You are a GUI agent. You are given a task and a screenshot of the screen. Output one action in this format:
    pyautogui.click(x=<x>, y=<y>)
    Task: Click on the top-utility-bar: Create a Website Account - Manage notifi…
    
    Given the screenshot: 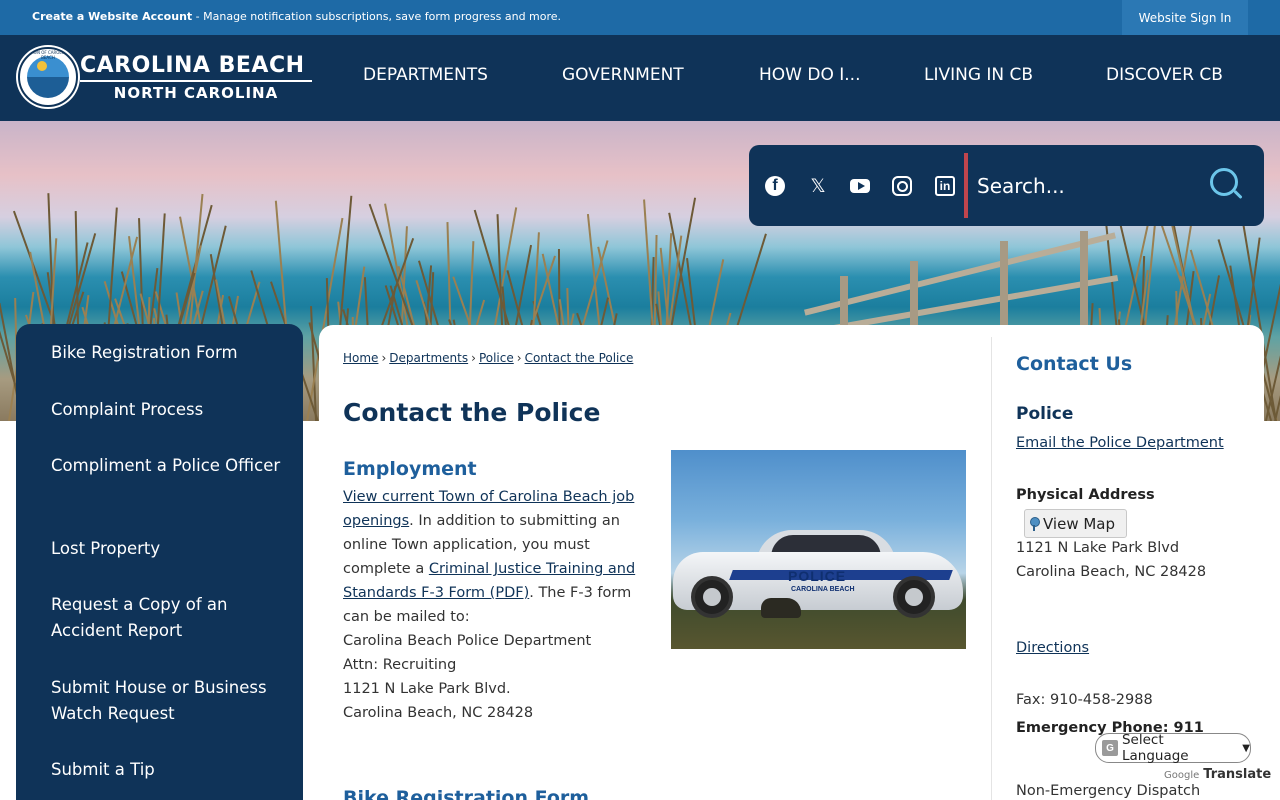 What is the action you would take?
    pyautogui.click(x=640, y=17)
    